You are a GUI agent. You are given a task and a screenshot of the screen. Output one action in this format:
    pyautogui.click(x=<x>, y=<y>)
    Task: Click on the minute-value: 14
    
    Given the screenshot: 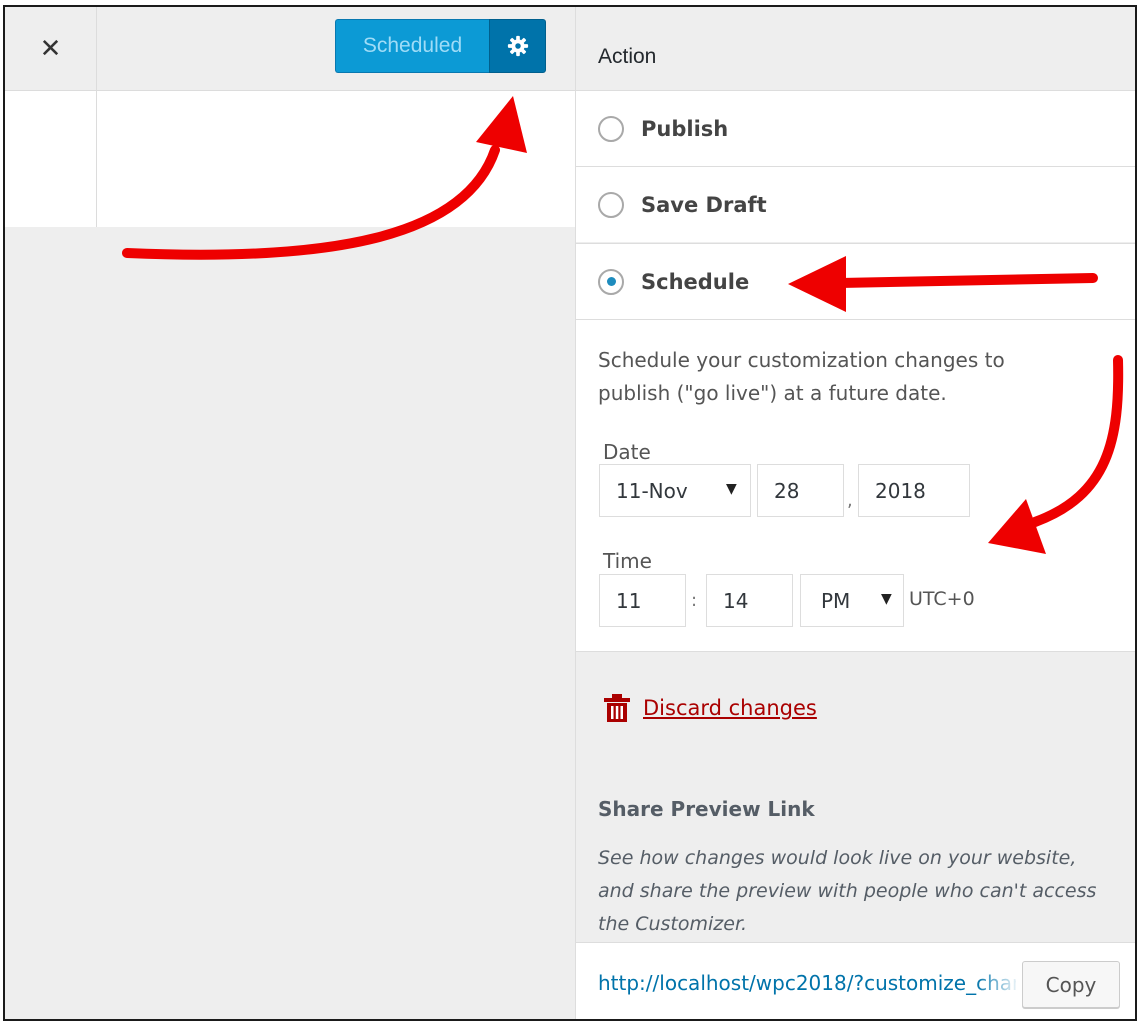 What is the action you would take?
    pyautogui.click(x=736, y=600)
    